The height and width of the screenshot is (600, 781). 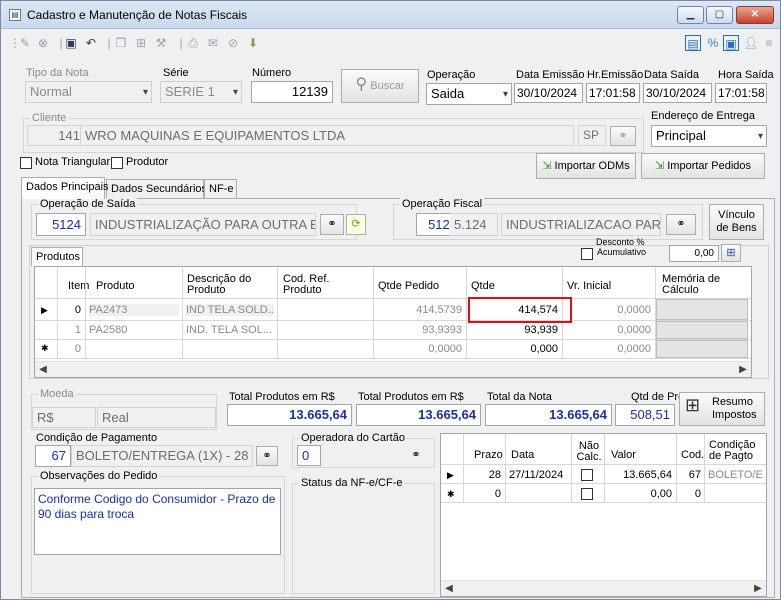 What do you see at coordinates (71, 330) in the screenshot?
I see `cell-item: 1` at bounding box center [71, 330].